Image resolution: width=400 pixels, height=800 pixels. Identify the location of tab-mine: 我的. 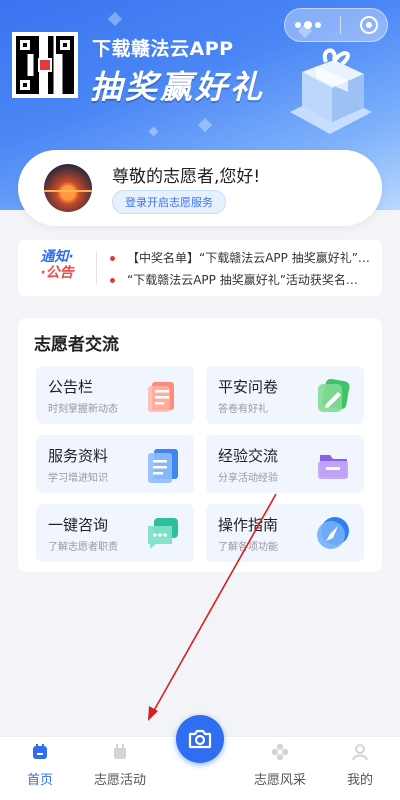
(360, 765).